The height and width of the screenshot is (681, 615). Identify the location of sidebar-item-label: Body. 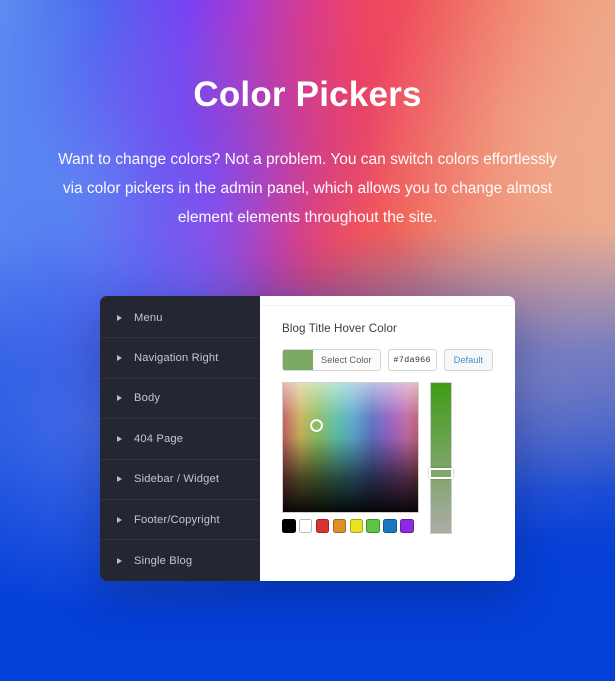
(147, 398).